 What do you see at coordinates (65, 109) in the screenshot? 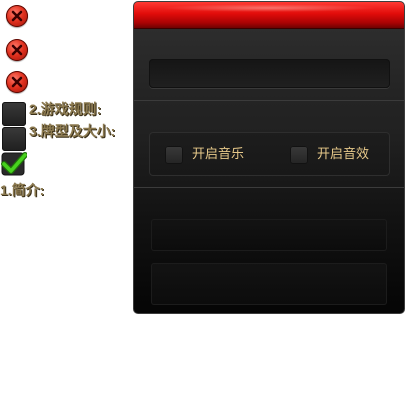
I see `label-game-rules: 2.游戏规则:` at bounding box center [65, 109].